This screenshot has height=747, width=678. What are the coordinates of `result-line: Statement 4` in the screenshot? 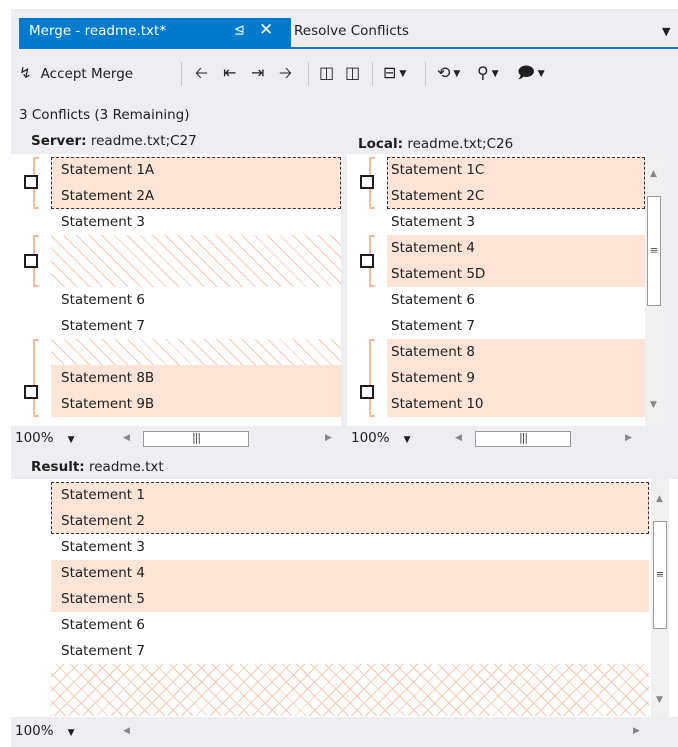 It's located at (350, 573).